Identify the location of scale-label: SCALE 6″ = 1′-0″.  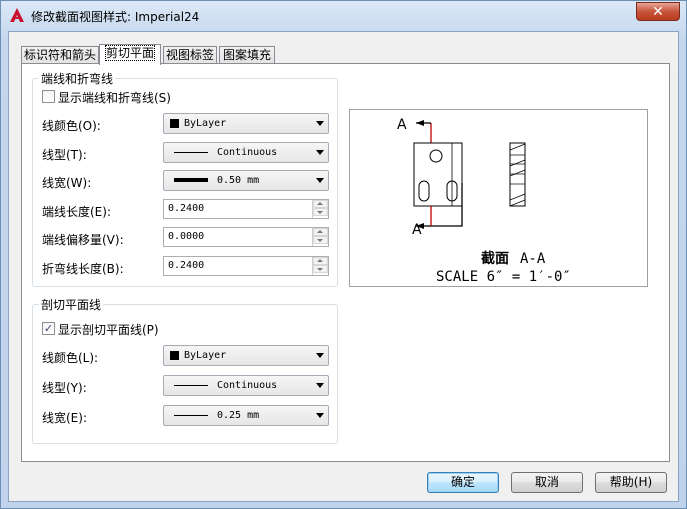
(503, 277).